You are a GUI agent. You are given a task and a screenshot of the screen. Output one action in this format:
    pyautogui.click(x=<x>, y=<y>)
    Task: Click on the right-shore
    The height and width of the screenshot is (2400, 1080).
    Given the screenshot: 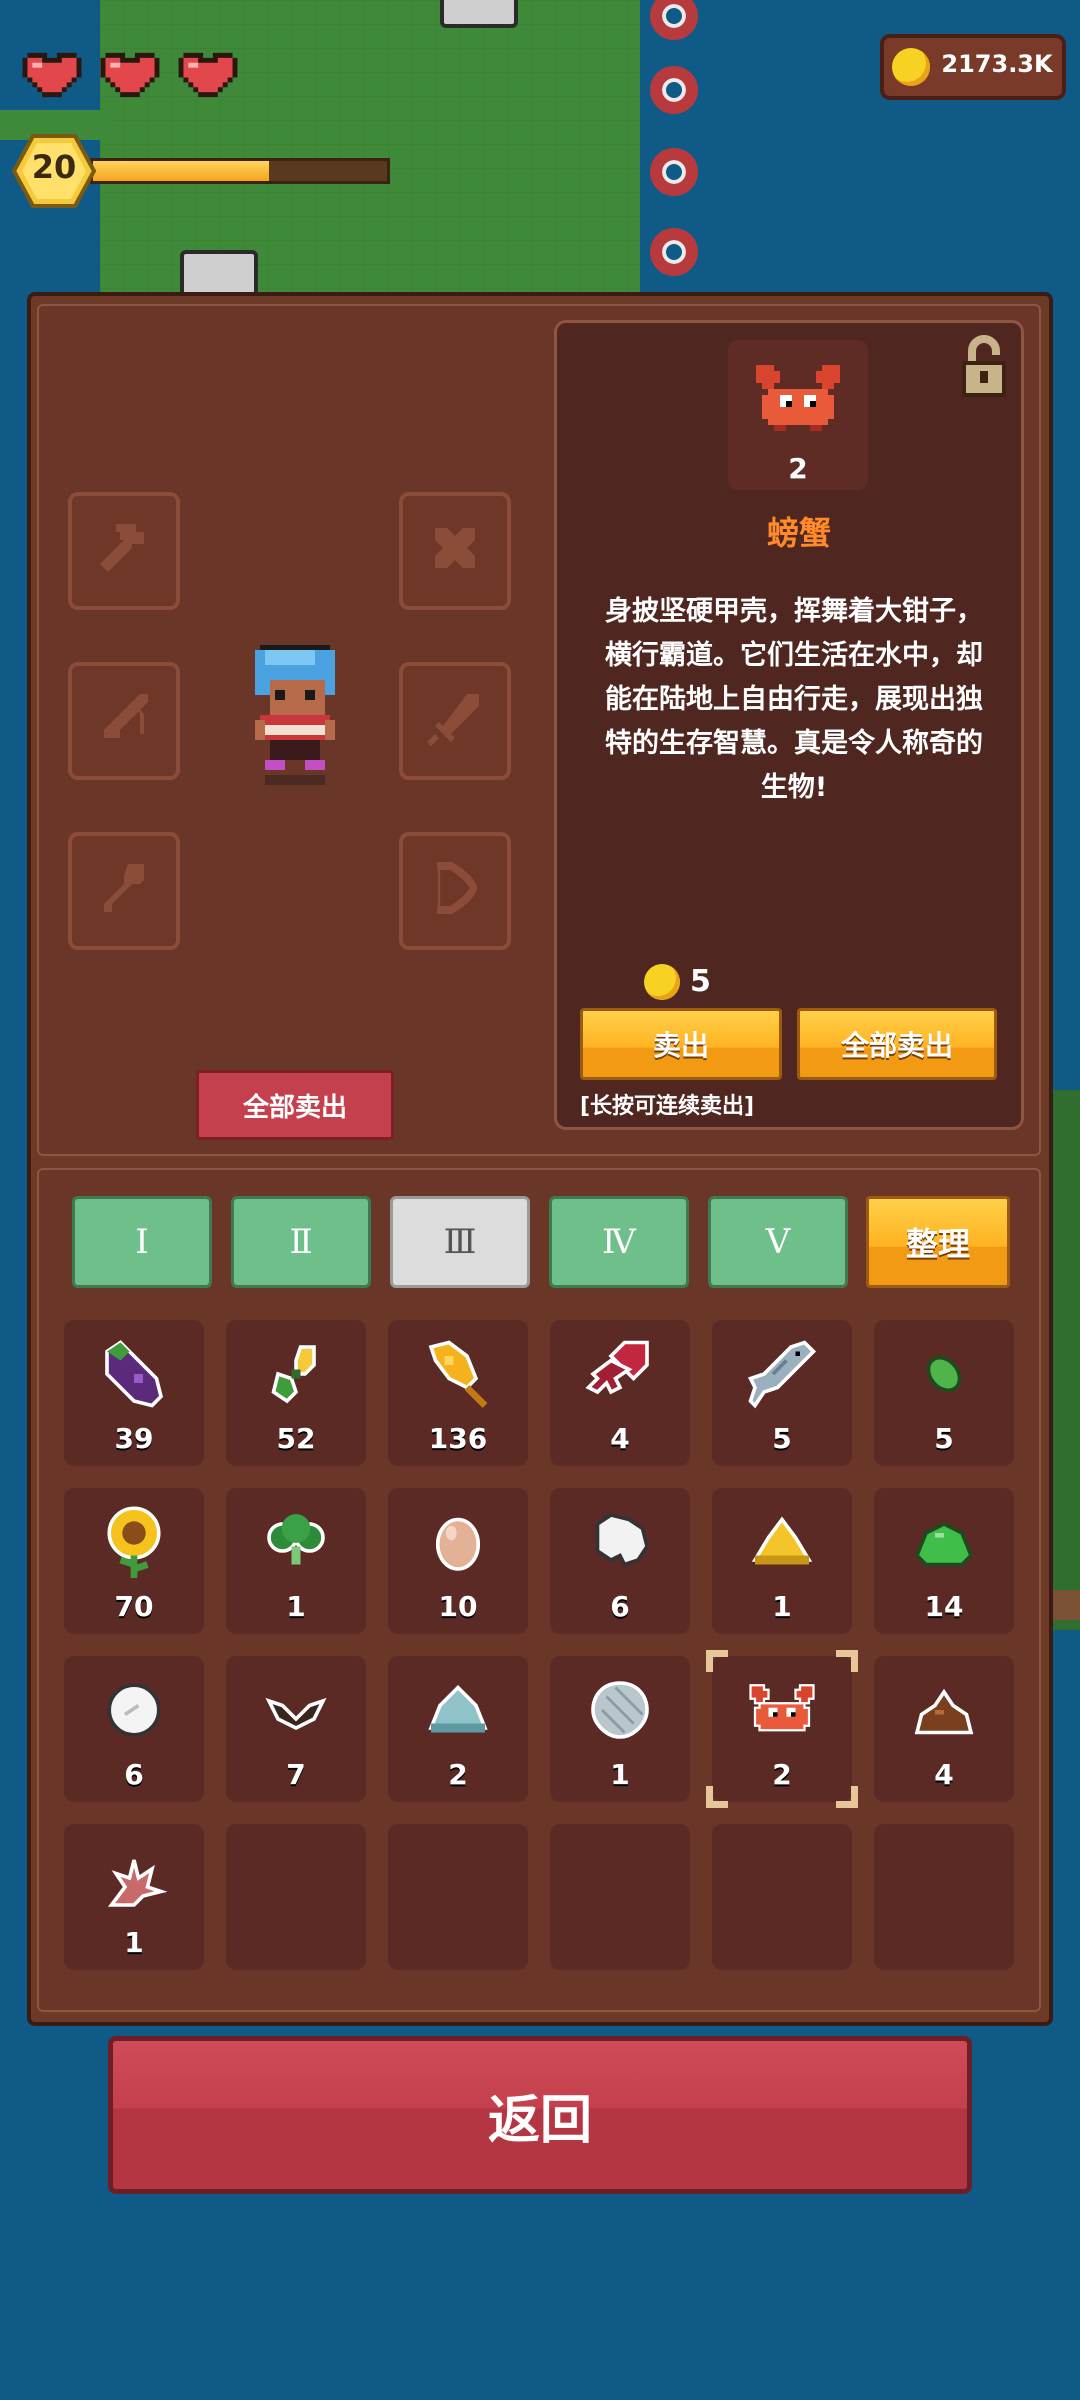 What is the action you would take?
    pyautogui.click(x=1065, y=1360)
    